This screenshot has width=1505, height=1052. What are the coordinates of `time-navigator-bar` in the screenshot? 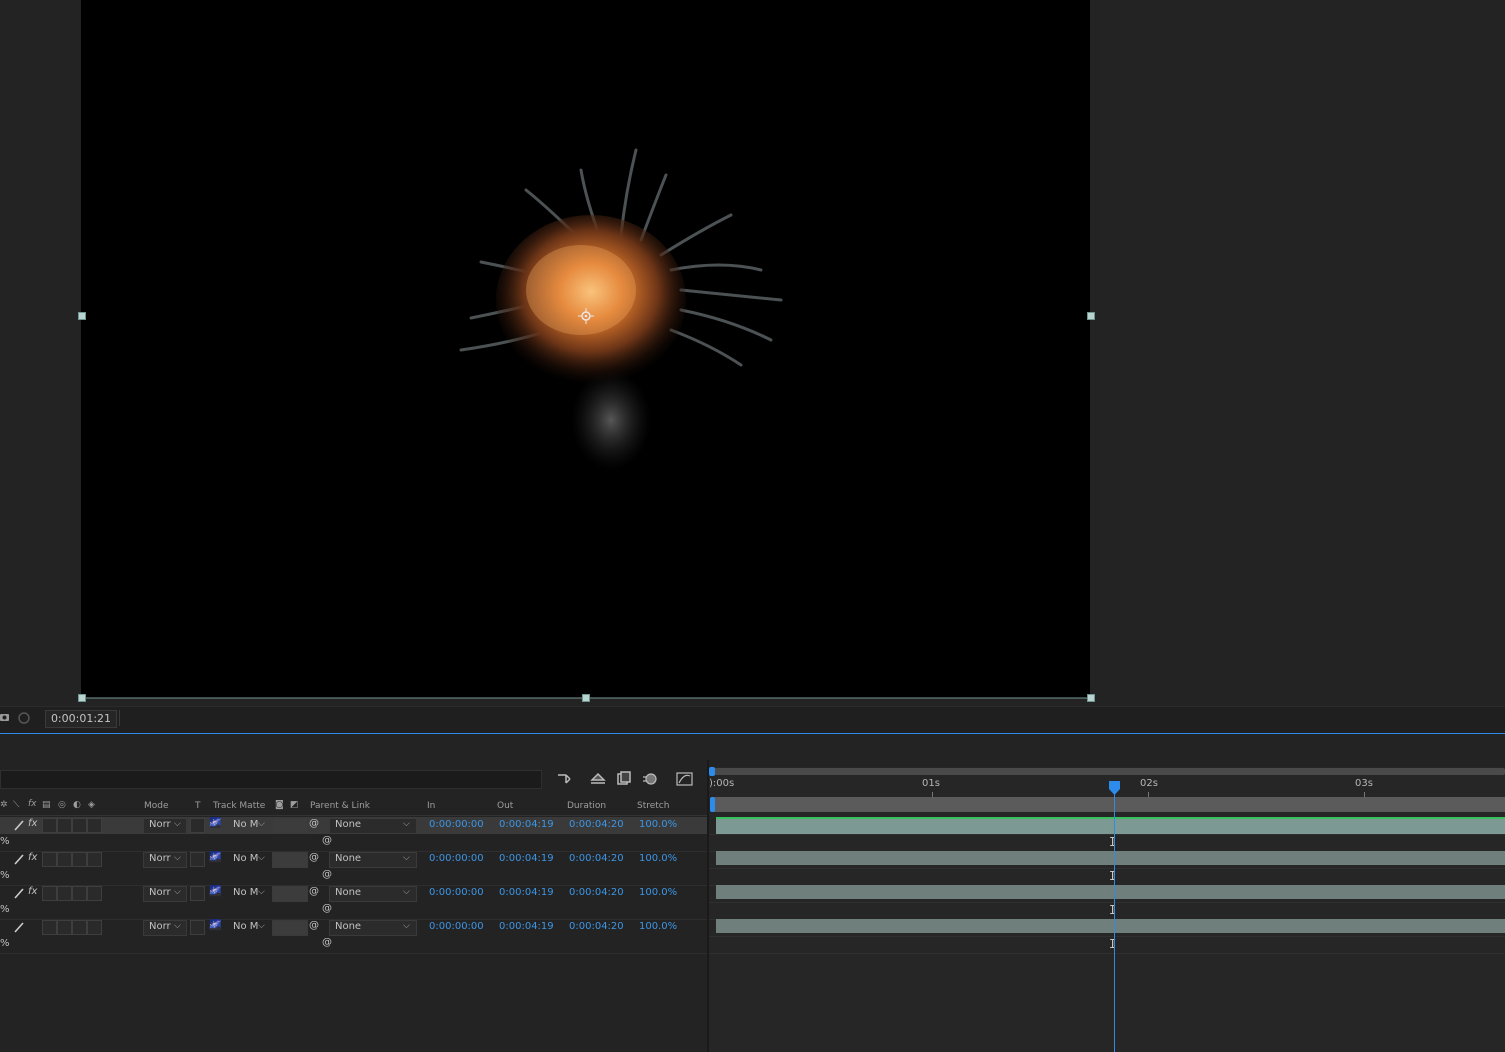 It's located at (1108, 771).